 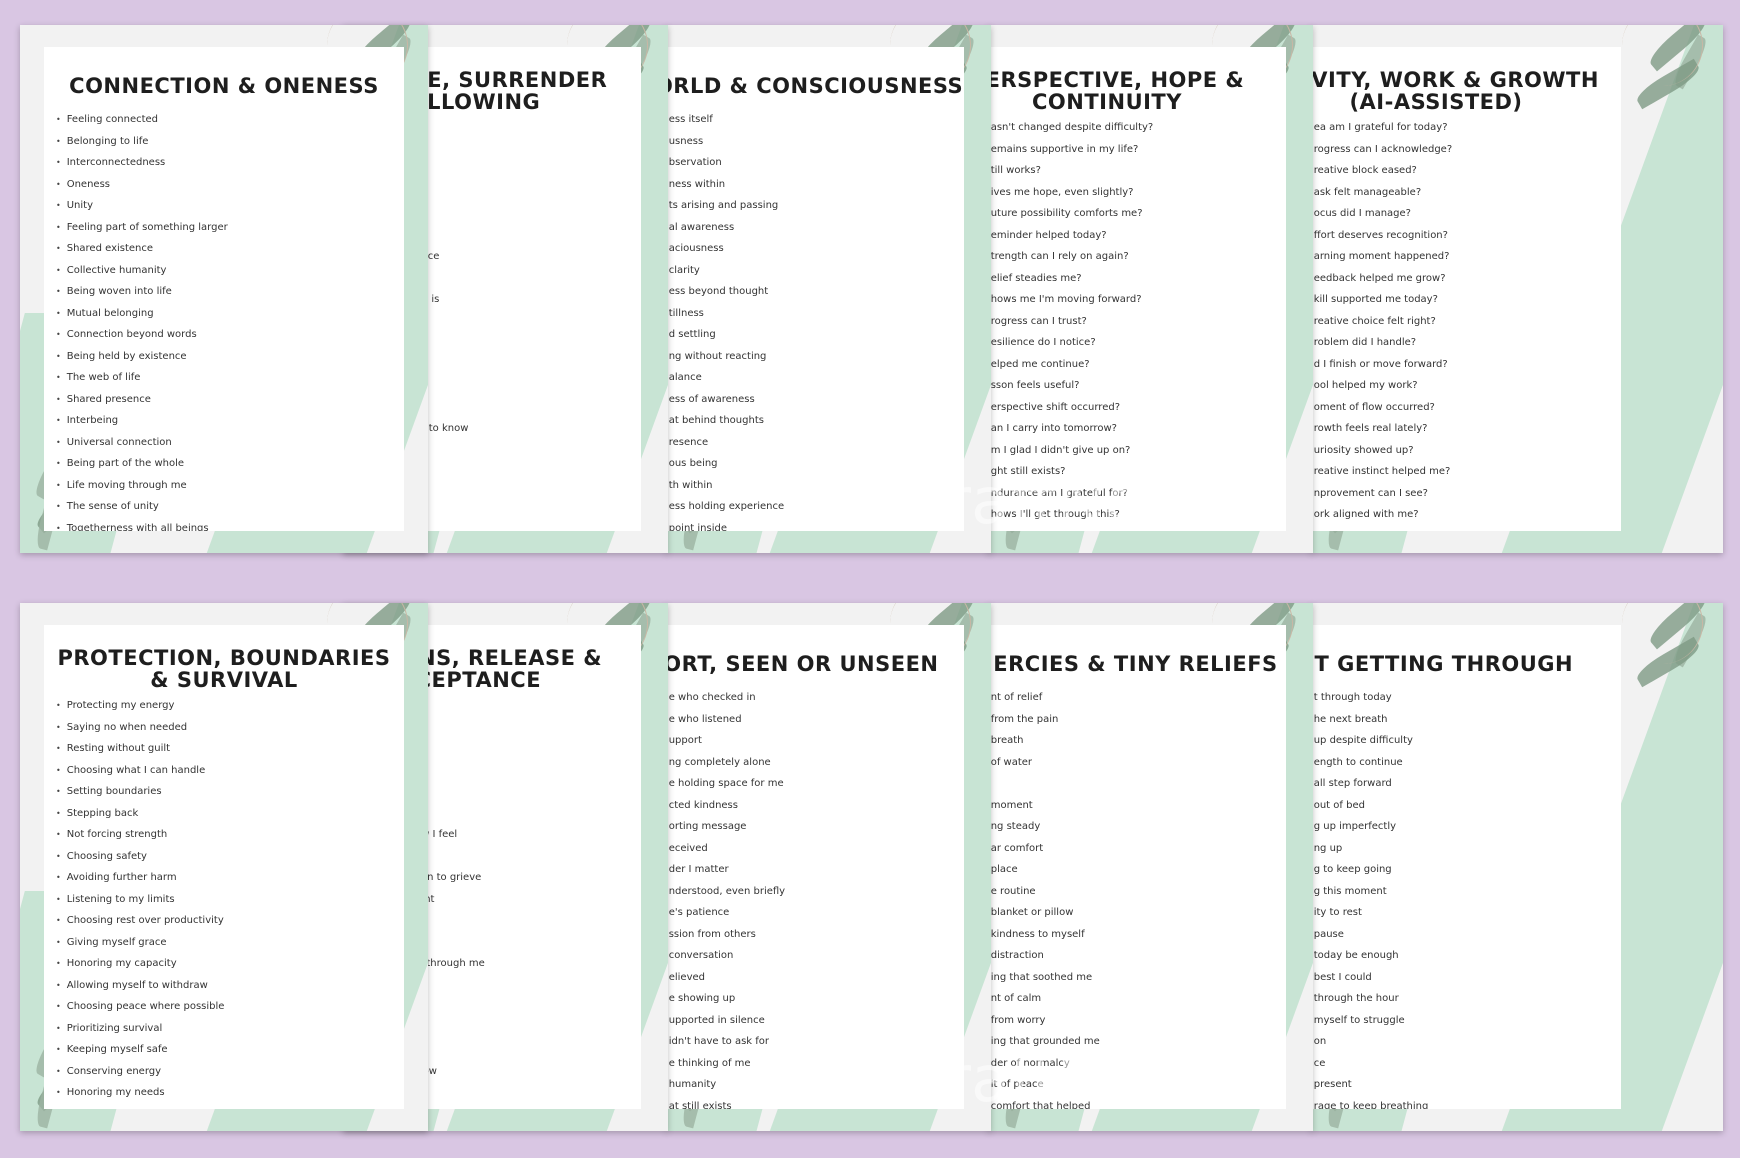 What do you see at coordinates (1070, 150) in the screenshot?
I see `list-item: emains supportive in my life?` at bounding box center [1070, 150].